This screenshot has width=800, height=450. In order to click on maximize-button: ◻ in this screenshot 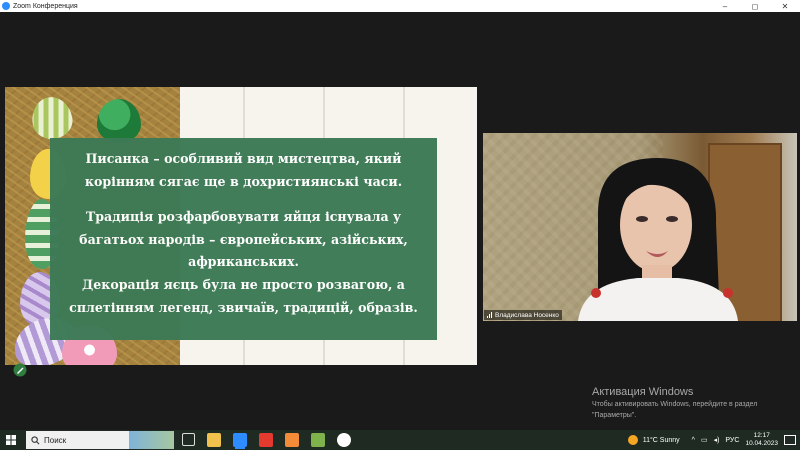, I will do `click(755, 6)`.